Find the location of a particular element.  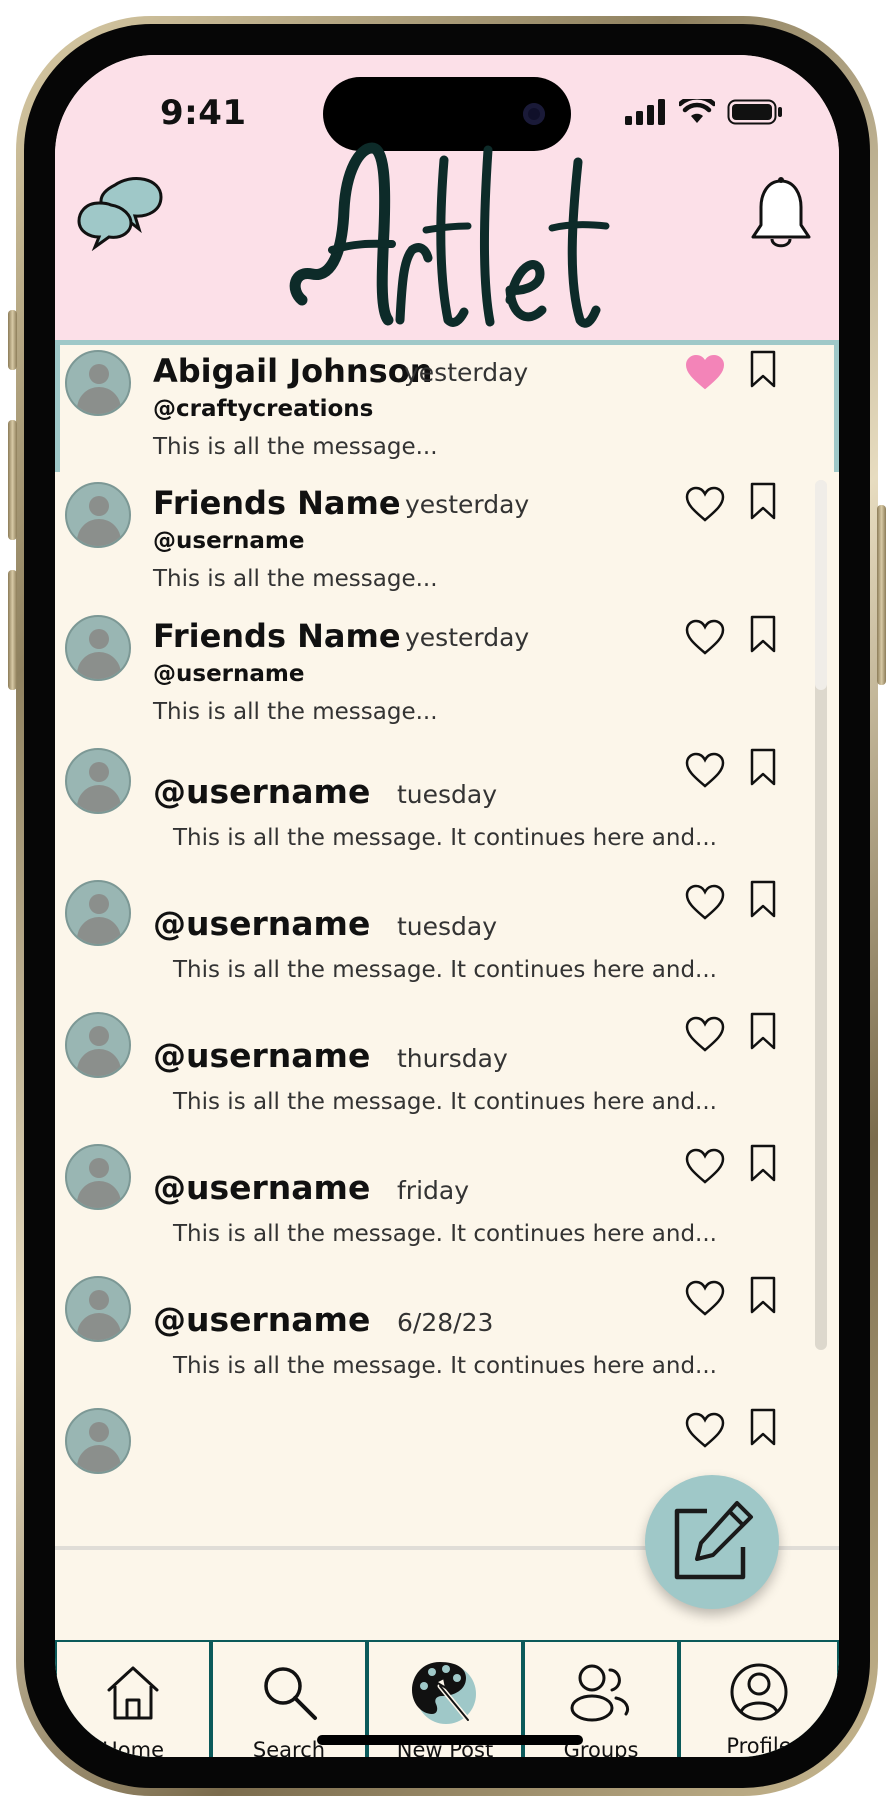

groups-icon is located at coordinates (600, 1693).